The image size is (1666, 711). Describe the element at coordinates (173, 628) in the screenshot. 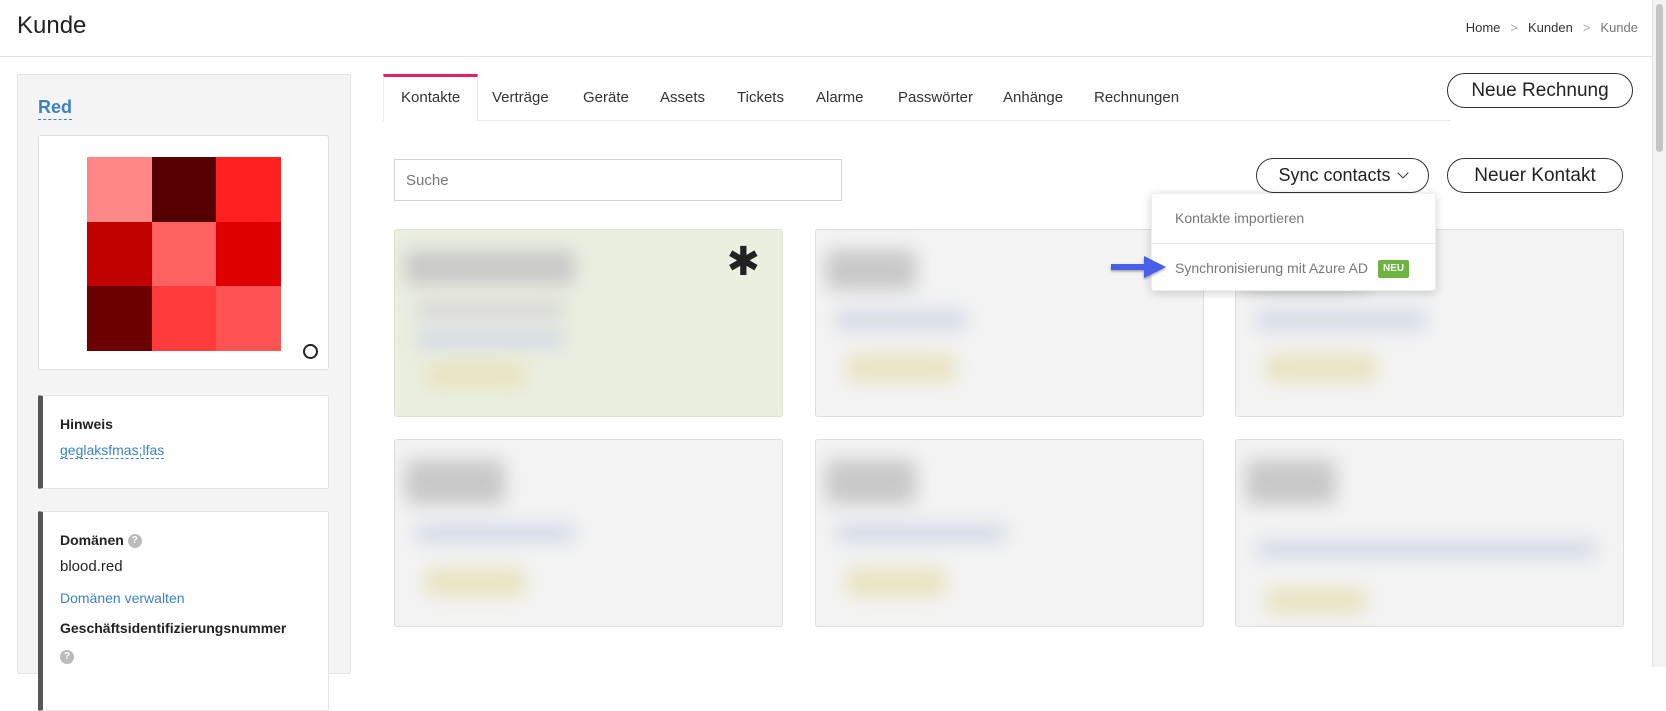

I see `business-id-label: Geschäftsidentifizierungsnummer` at that location.